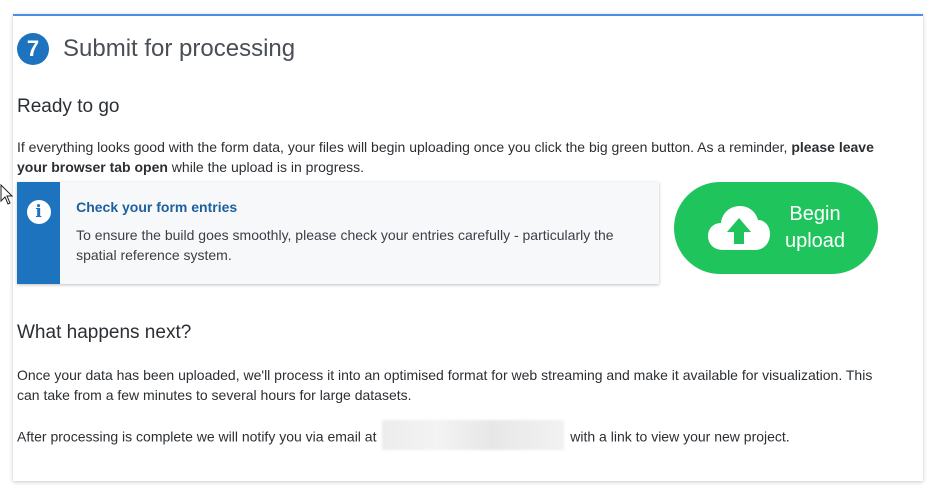 The height and width of the screenshot is (496, 936). Describe the element at coordinates (266, 167) in the screenshot. I see `ready-text-after: while the upload is in progress.` at that location.